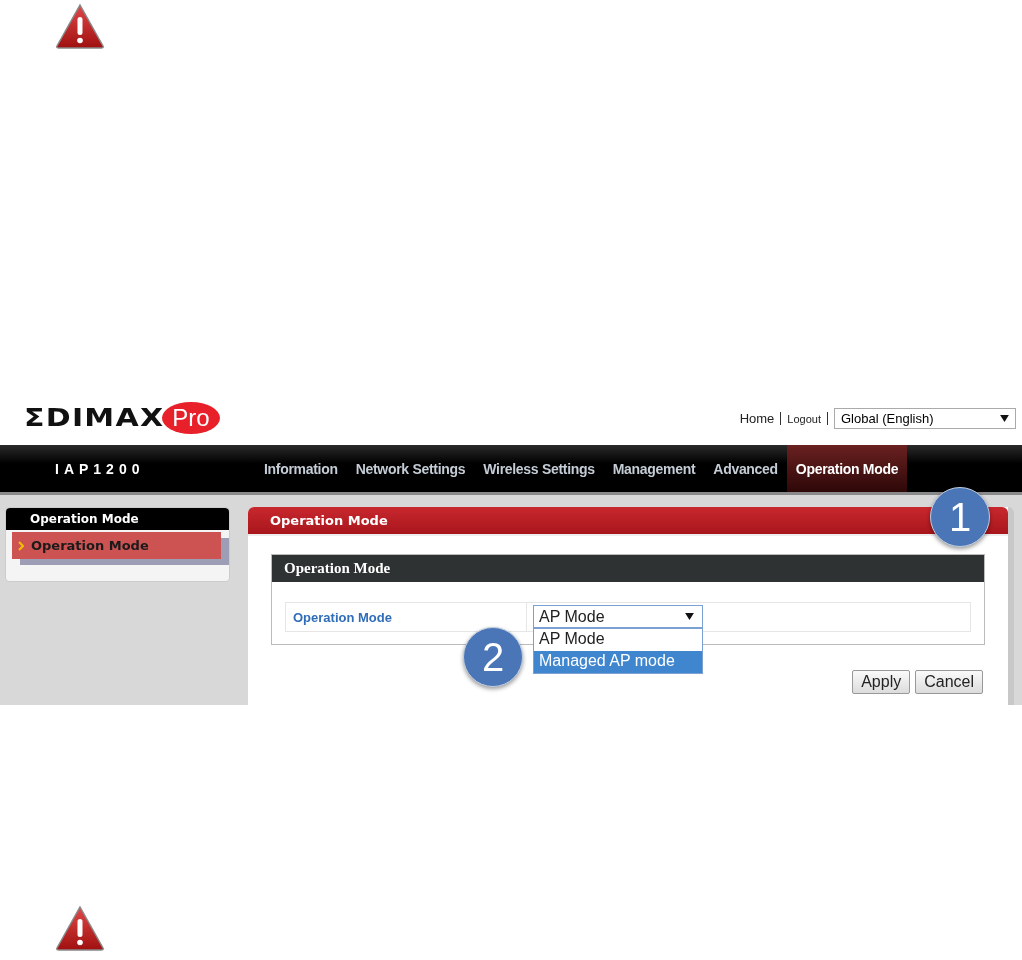 This screenshot has width=1022, height=960. What do you see at coordinates (654, 468) in the screenshot?
I see `nav-tab: Management` at bounding box center [654, 468].